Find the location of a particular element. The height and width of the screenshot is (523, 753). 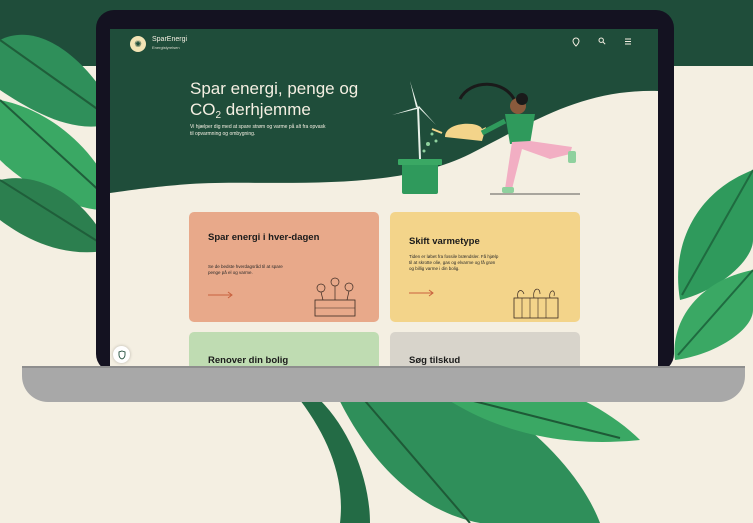

menu-icon is located at coordinates (628, 43).